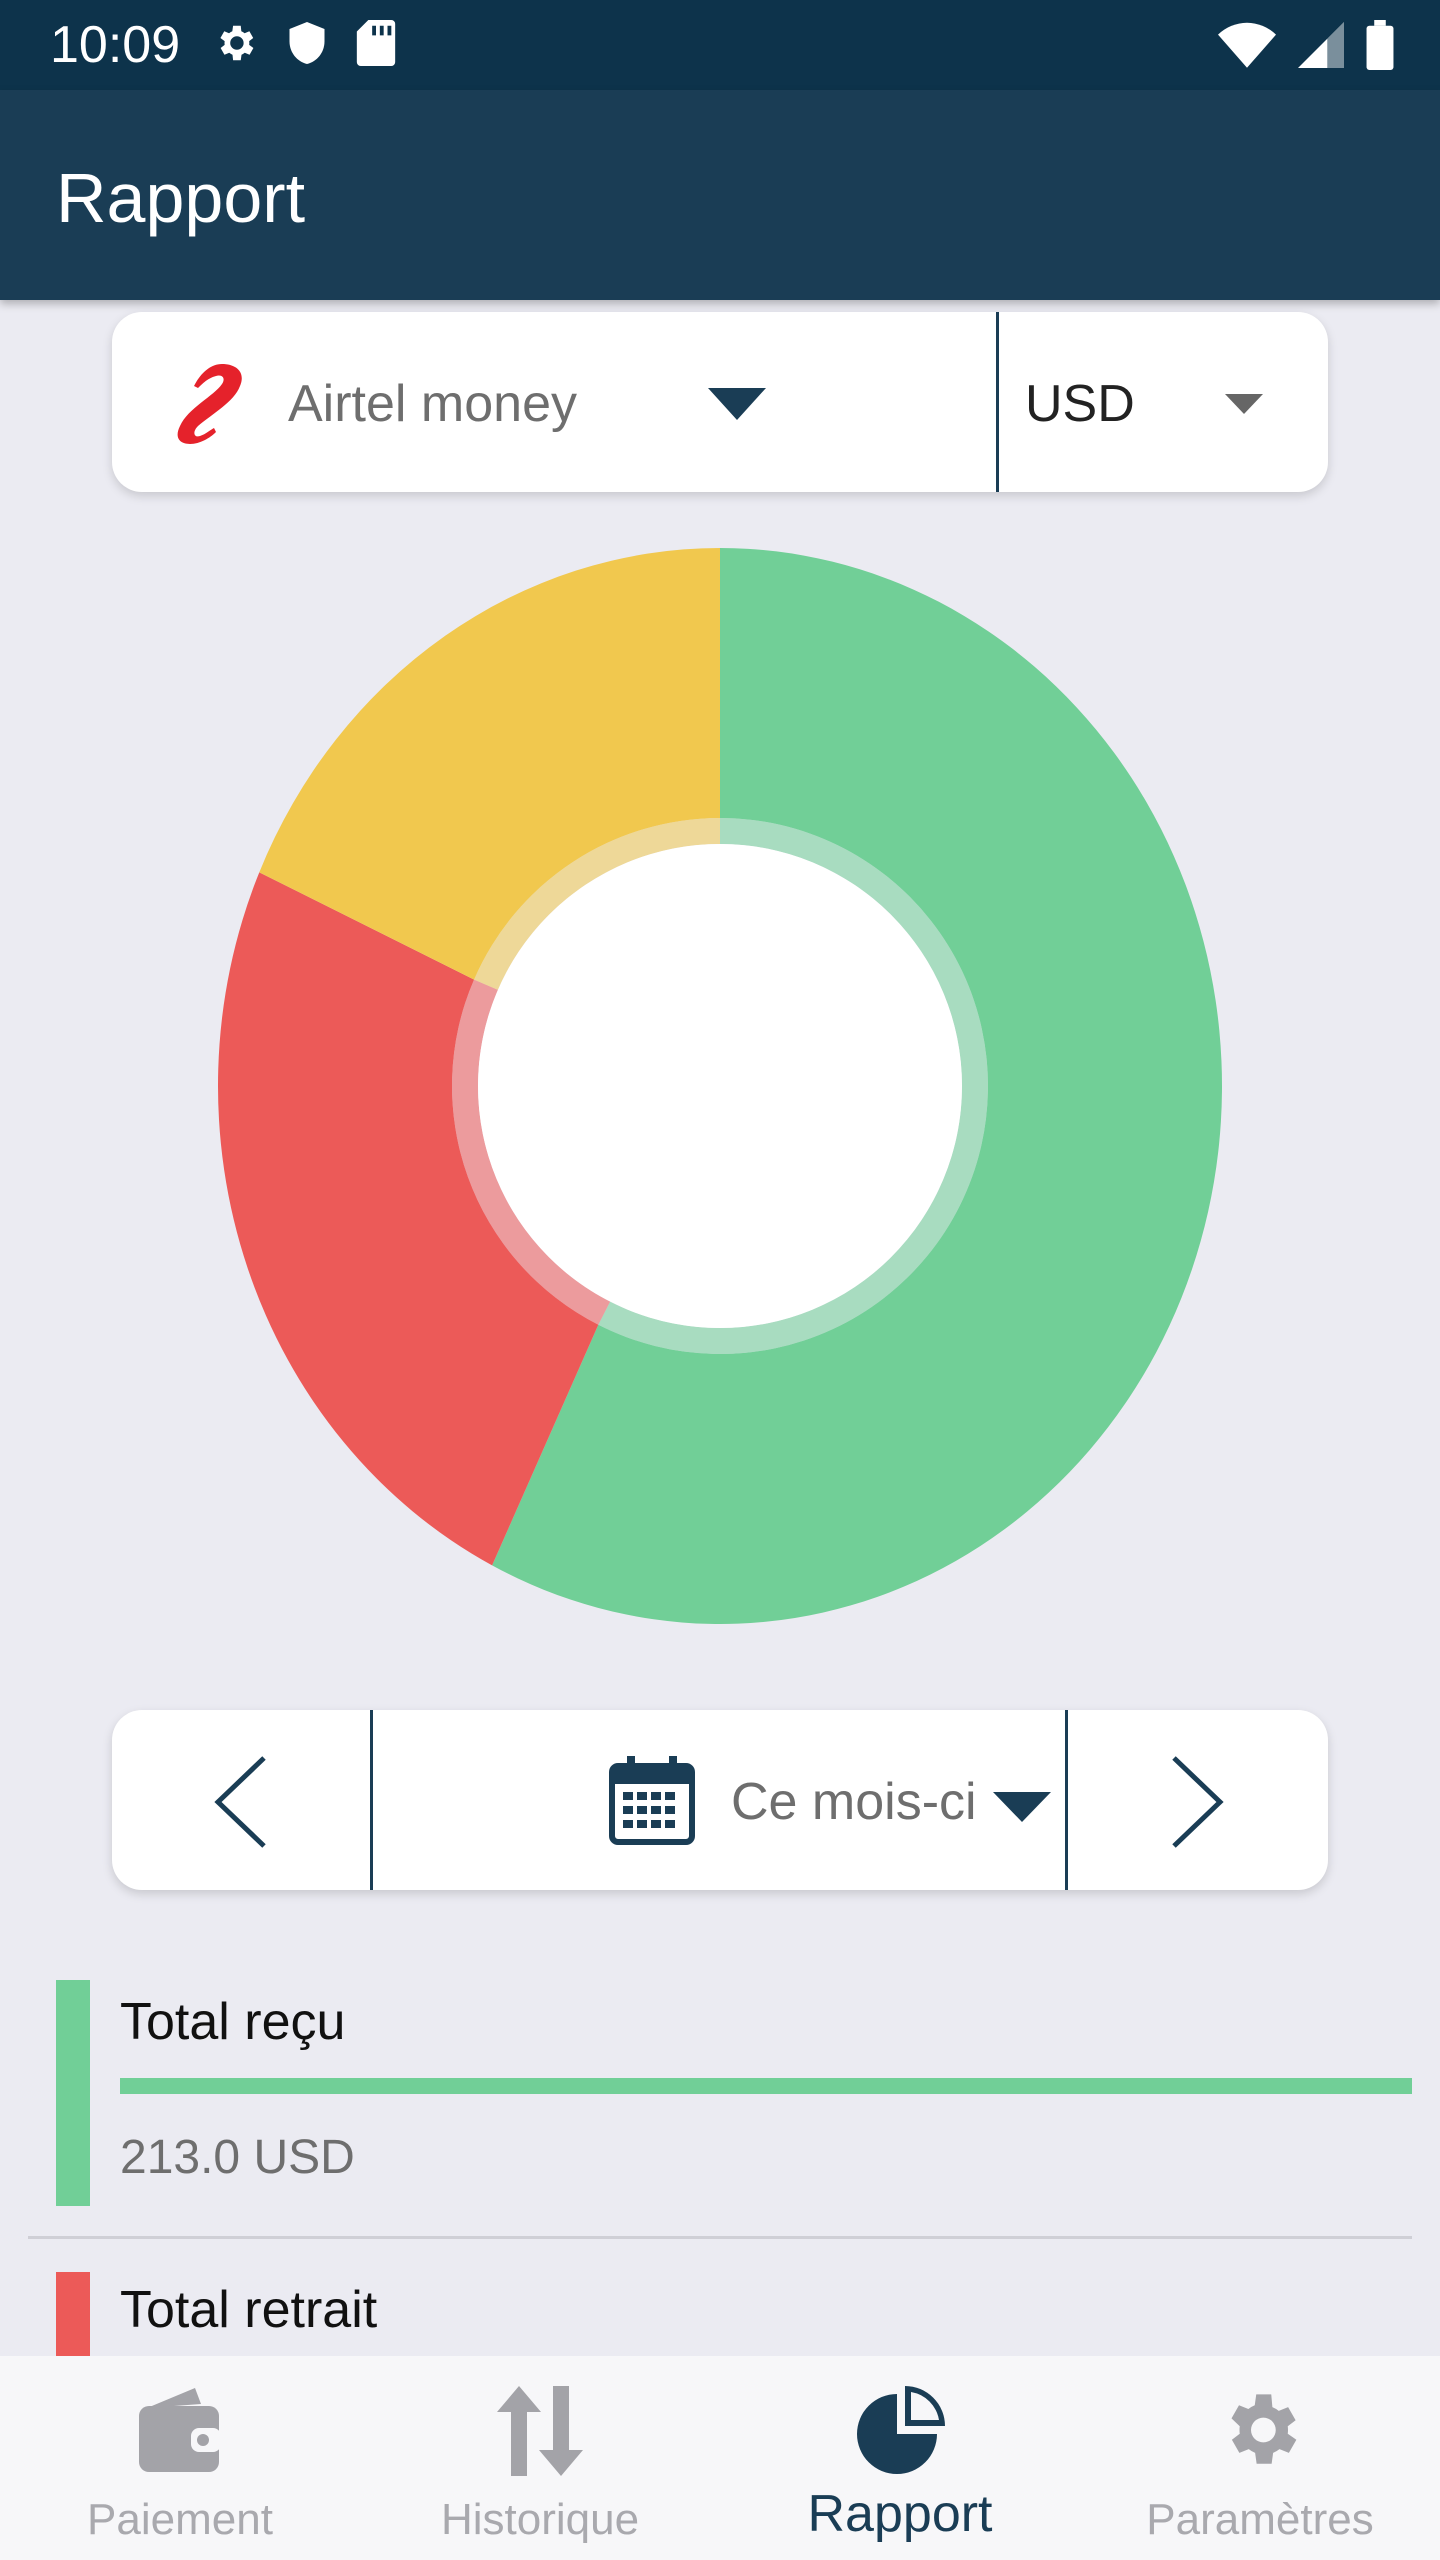 Image resolution: width=1440 pixels, height=2560 pixels. I want to click on swap-vertical-icon, so click(540, 2431).